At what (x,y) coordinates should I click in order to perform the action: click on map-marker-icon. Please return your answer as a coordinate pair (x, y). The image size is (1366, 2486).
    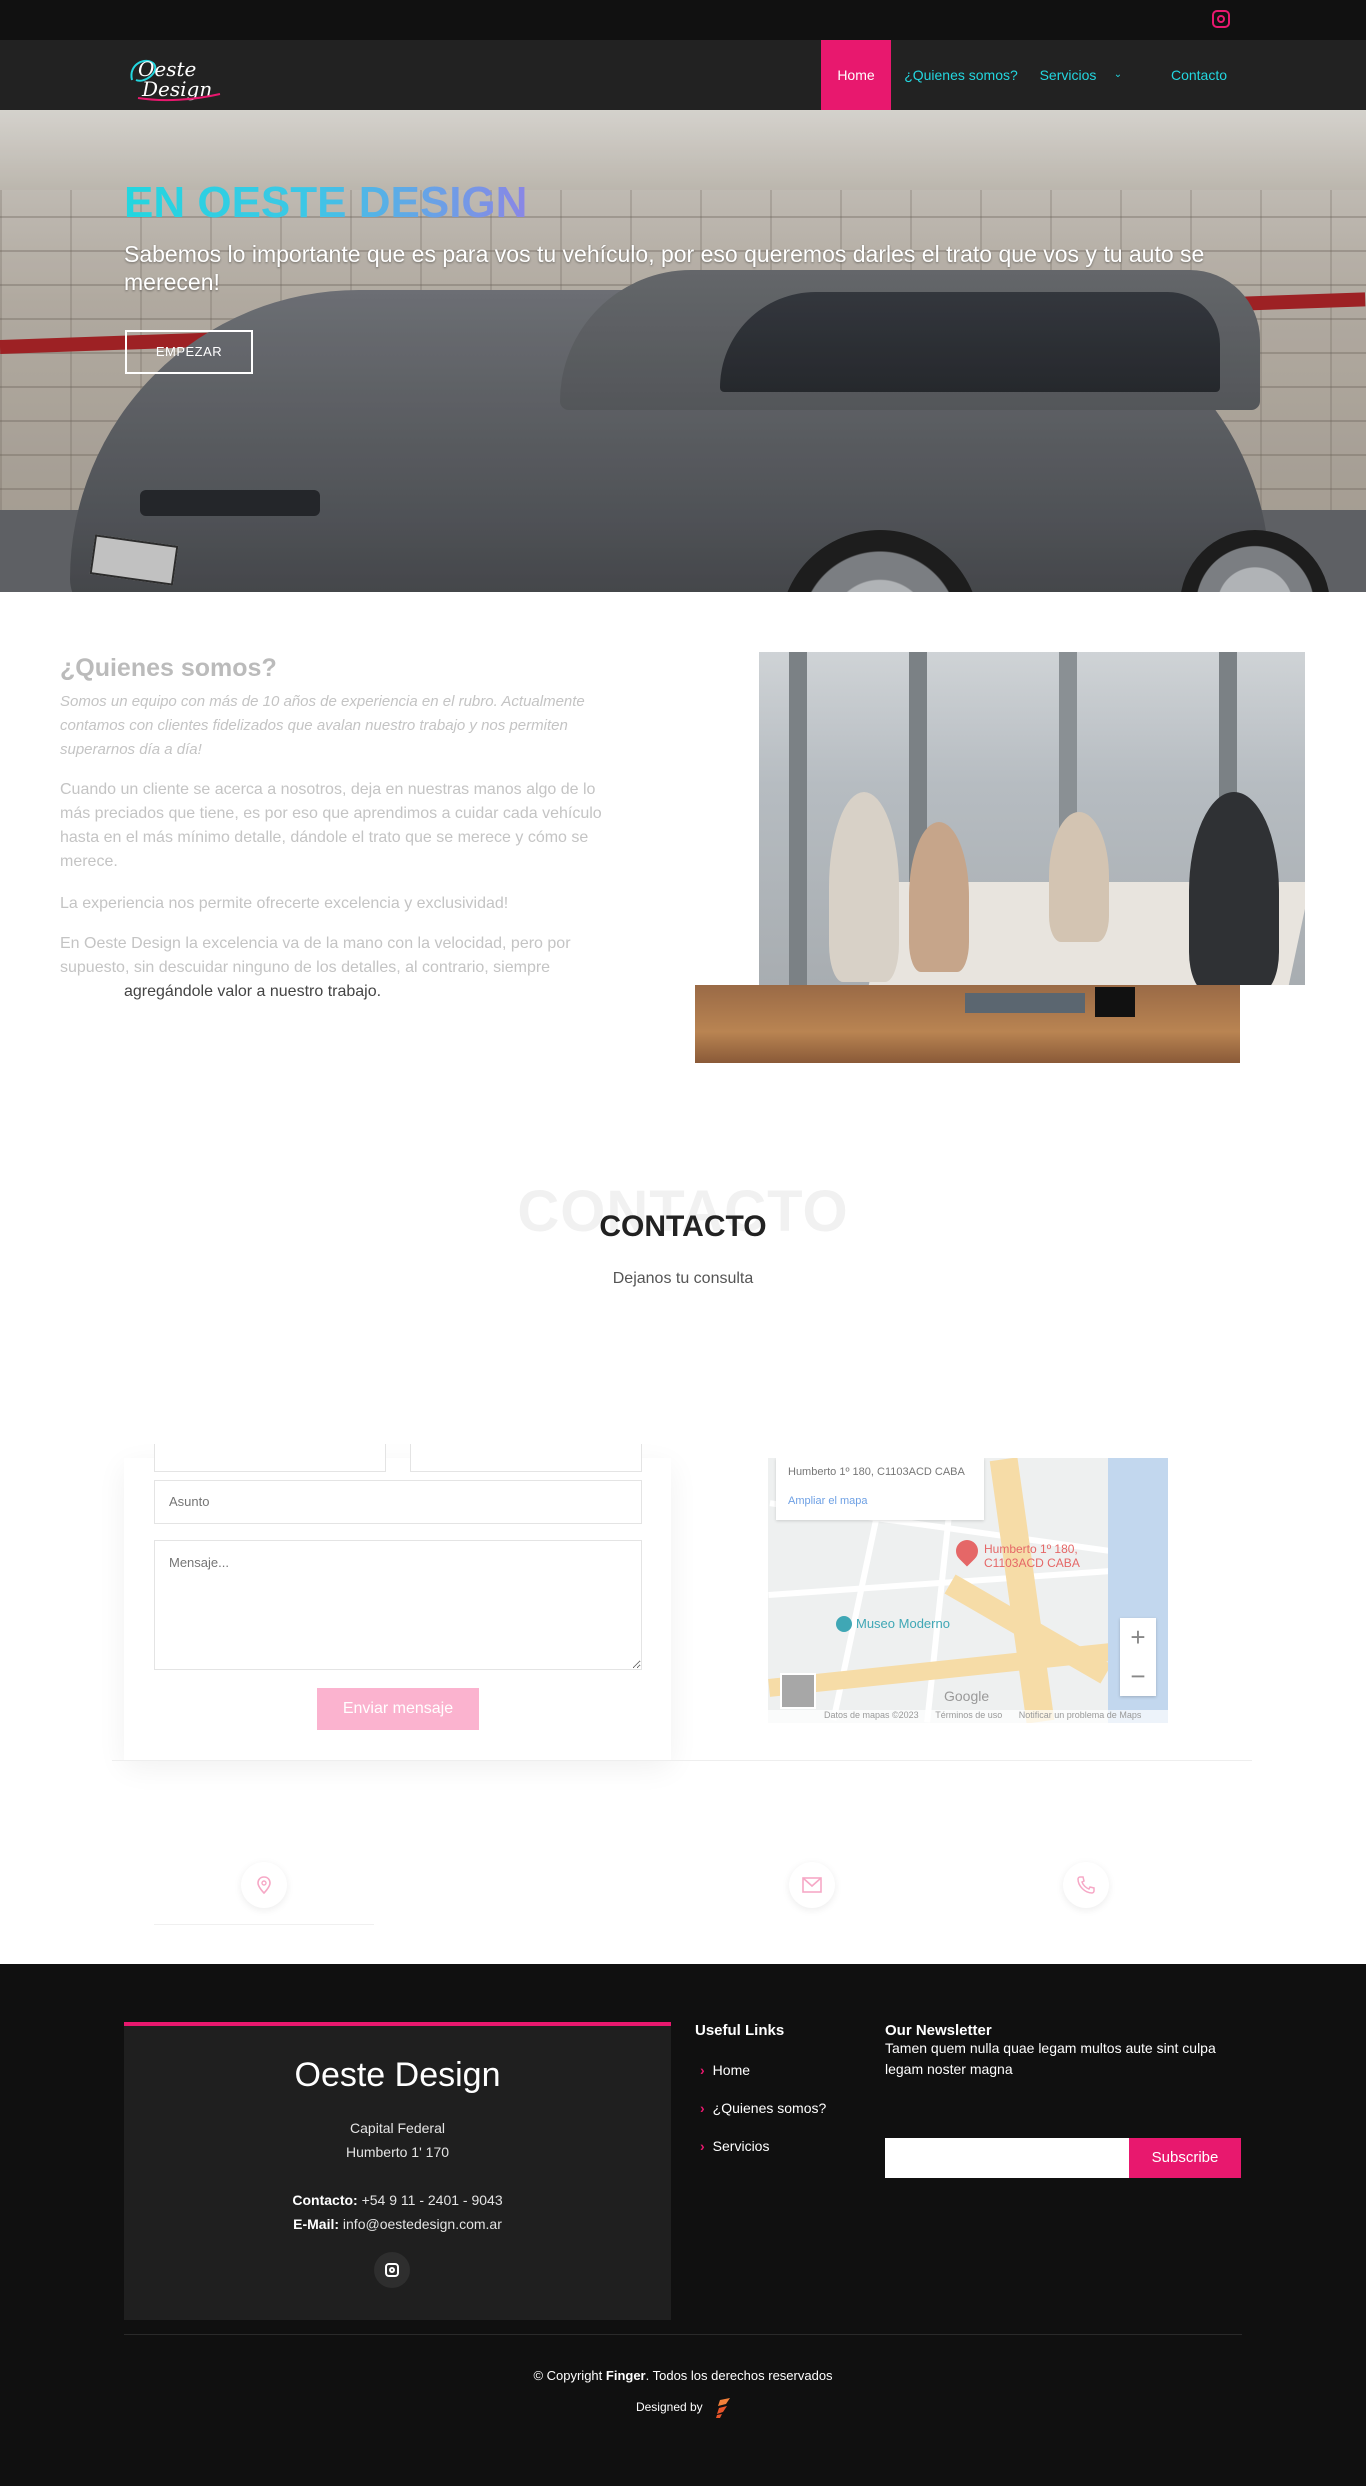
    Looking at the image, I should click on (264, 1885).